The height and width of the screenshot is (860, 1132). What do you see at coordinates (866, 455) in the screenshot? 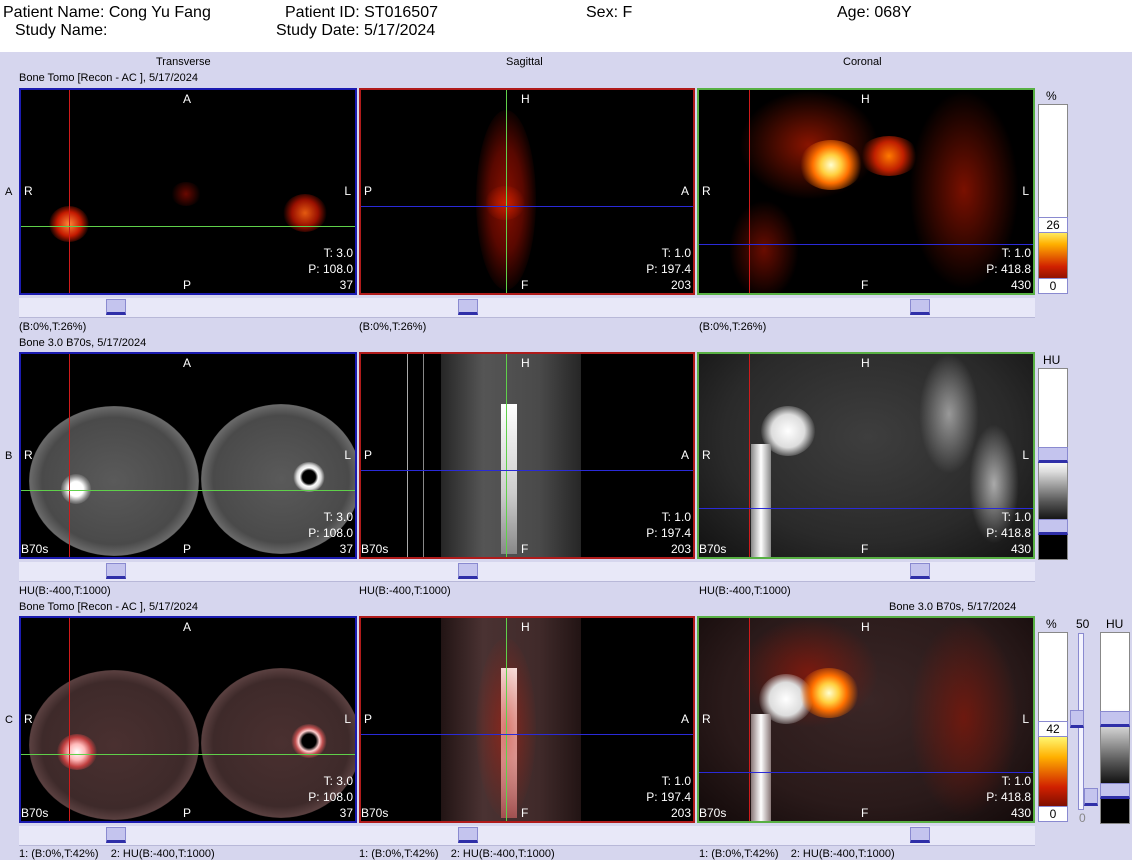
I see `viewport-b-coronal: H F R L T: 1.0 P: 418.8 430 B70s` at bounding box center [866, 455].